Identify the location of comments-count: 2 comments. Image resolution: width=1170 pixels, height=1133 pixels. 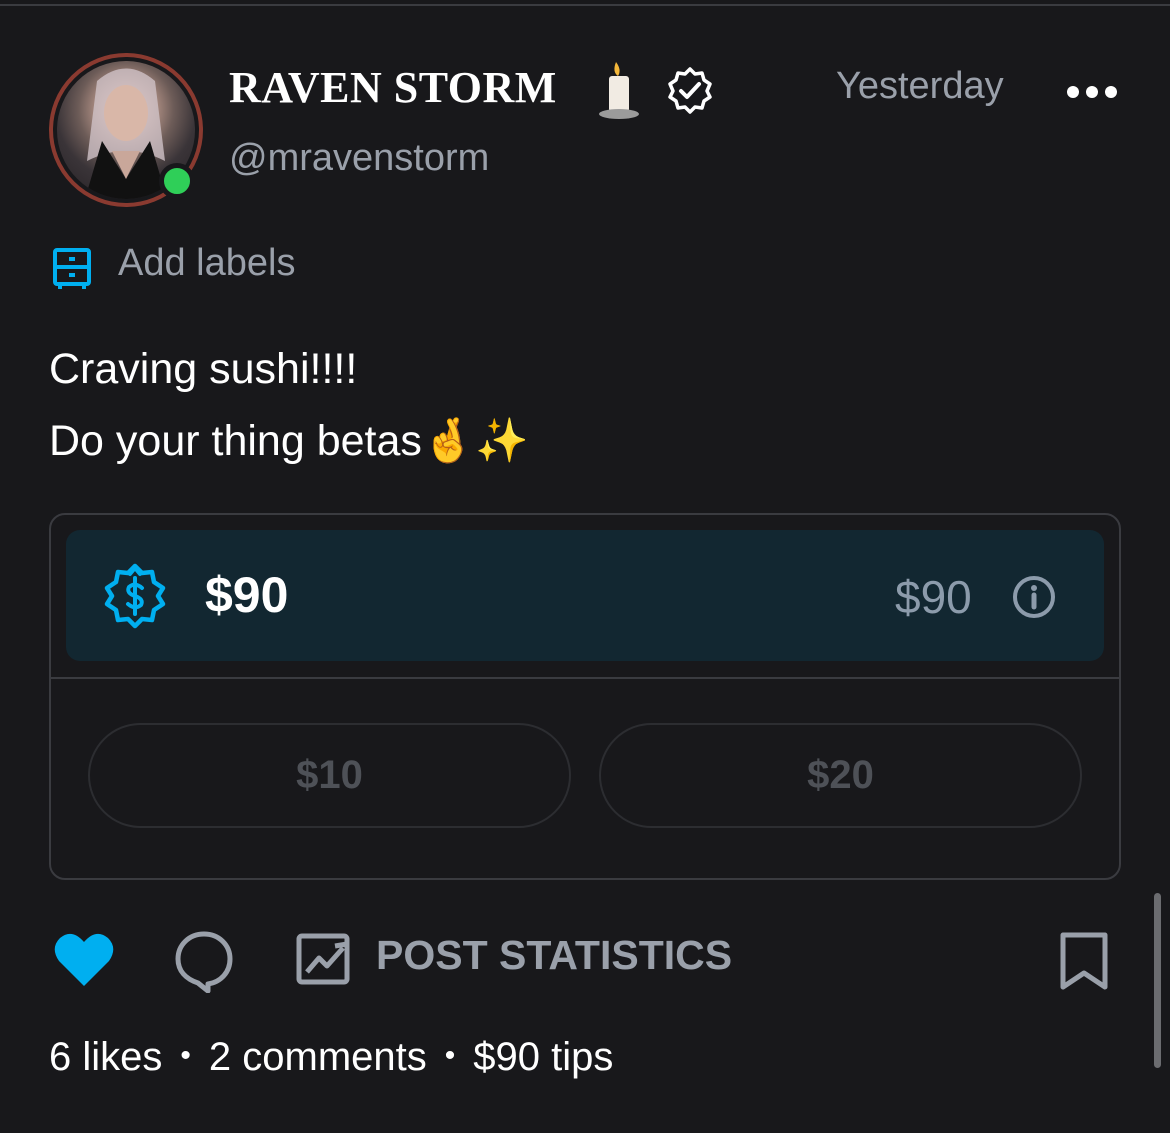
(318, 1057).